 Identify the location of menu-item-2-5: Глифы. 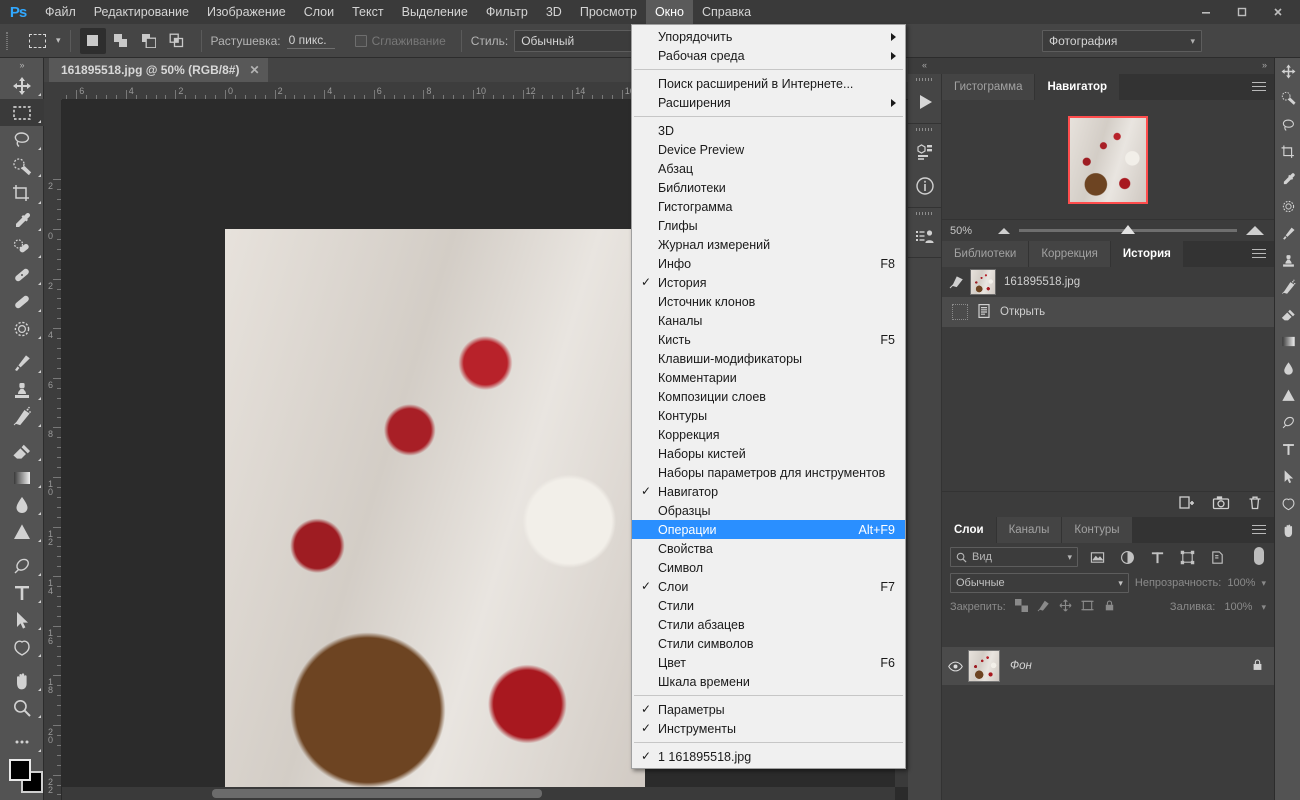
(768, 225).